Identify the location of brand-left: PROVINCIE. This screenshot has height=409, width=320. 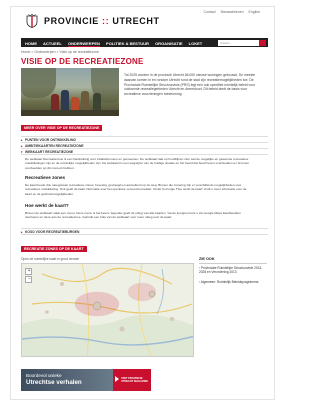
(71, 21).